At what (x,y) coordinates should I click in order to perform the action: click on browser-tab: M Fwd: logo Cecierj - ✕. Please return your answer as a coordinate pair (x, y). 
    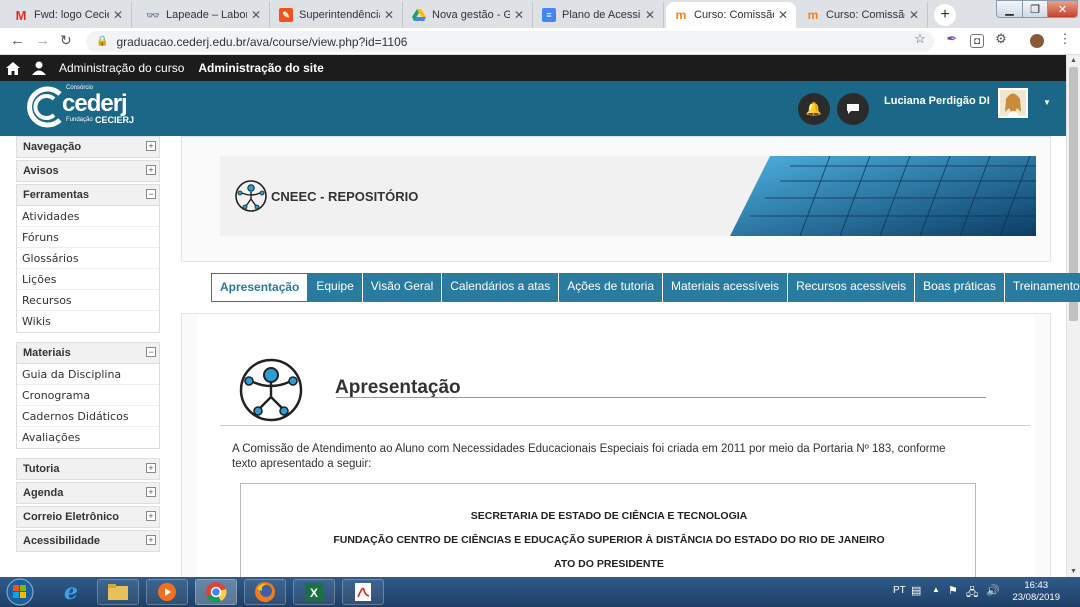
    Looking at the image, I should click on (69, 15).